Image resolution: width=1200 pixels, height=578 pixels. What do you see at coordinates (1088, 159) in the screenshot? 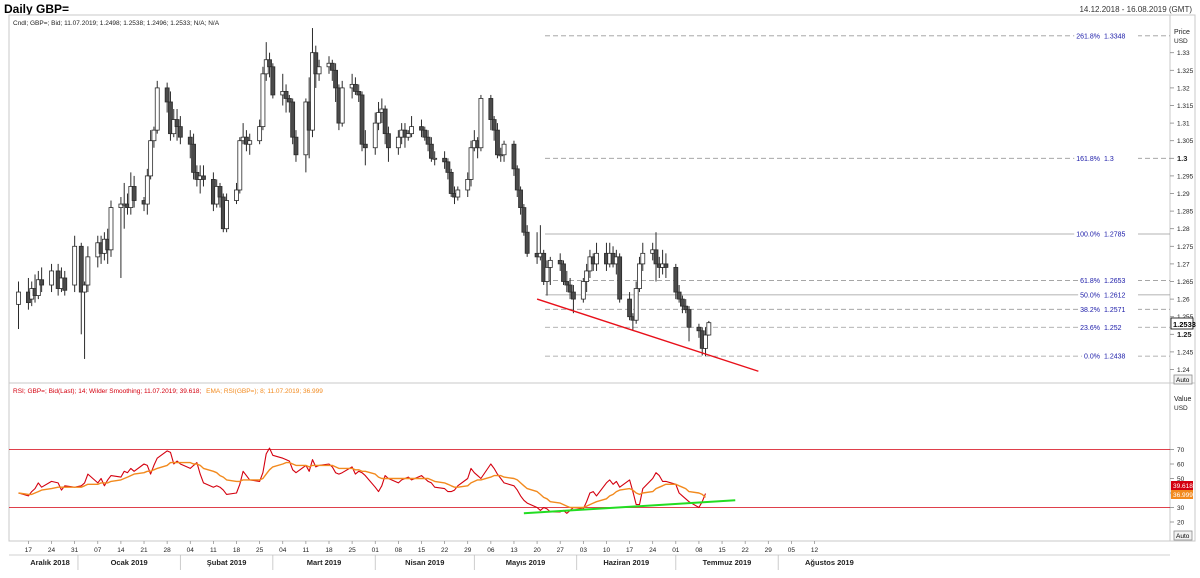
I see `fib-level-label: 161.8%` at bounding box center [1088, 159].